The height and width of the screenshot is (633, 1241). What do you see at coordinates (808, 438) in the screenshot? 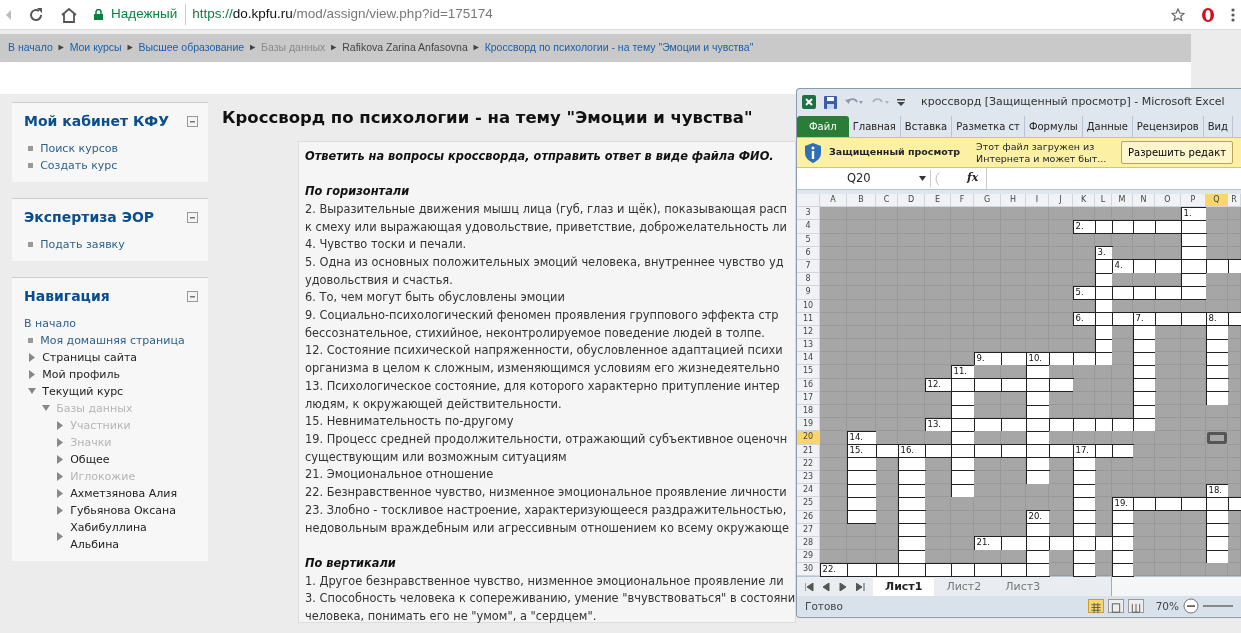
I see `row-header: 20` at bounding box center [808, 438].